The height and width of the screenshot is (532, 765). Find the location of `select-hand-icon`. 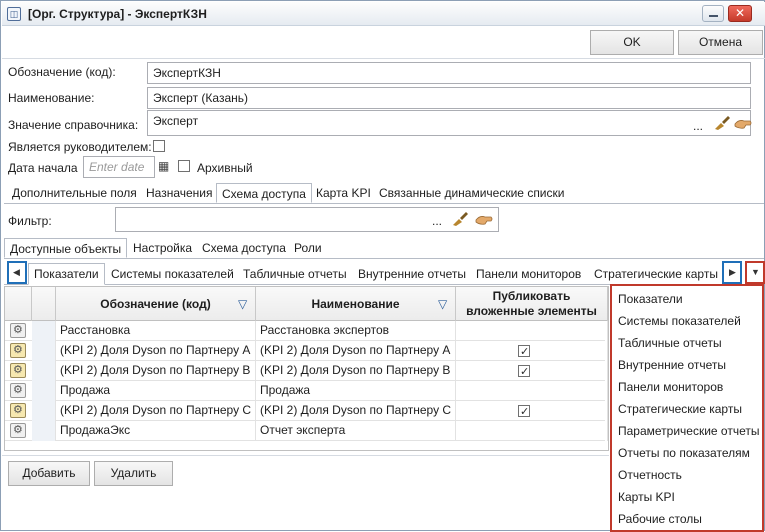

select-hand-icon is located at coordinates (743, 124).